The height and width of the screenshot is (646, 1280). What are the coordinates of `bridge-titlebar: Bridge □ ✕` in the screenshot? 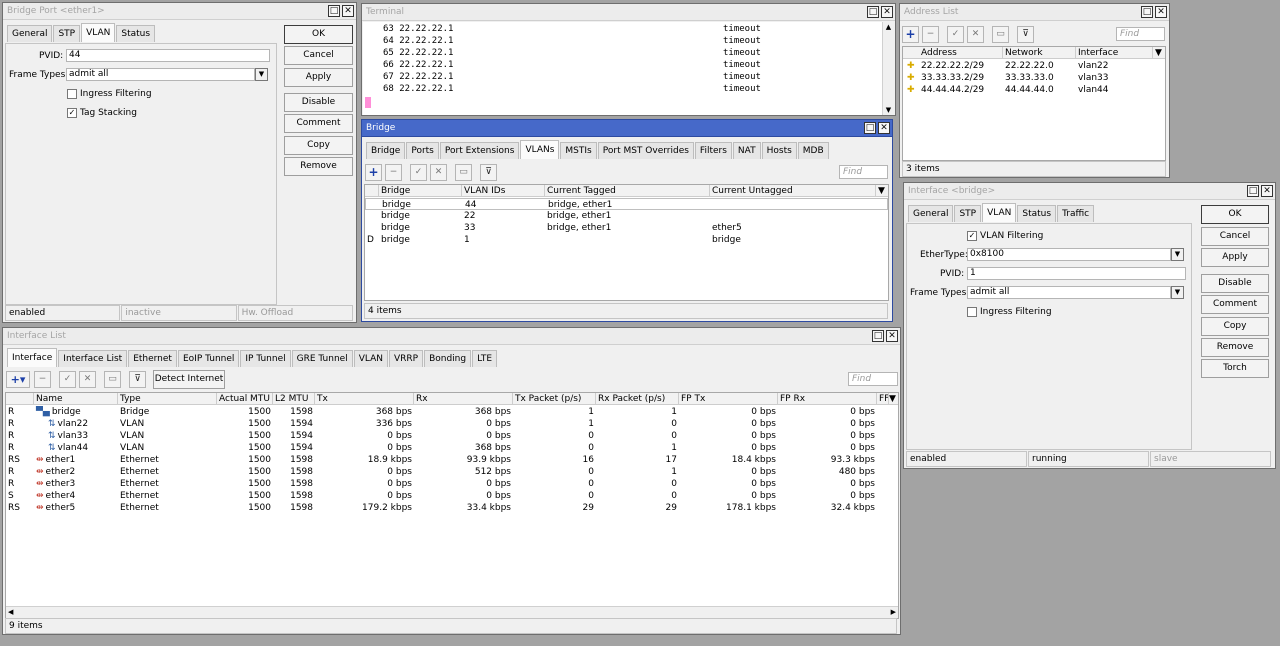 It's located at (627, 128).